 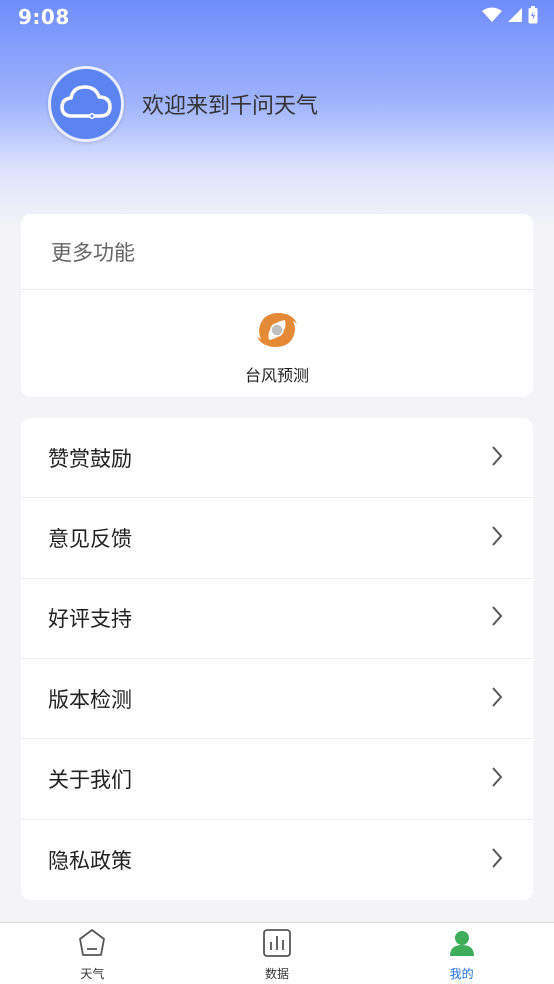 I want to click on avatar, so click(x=86, y=104).